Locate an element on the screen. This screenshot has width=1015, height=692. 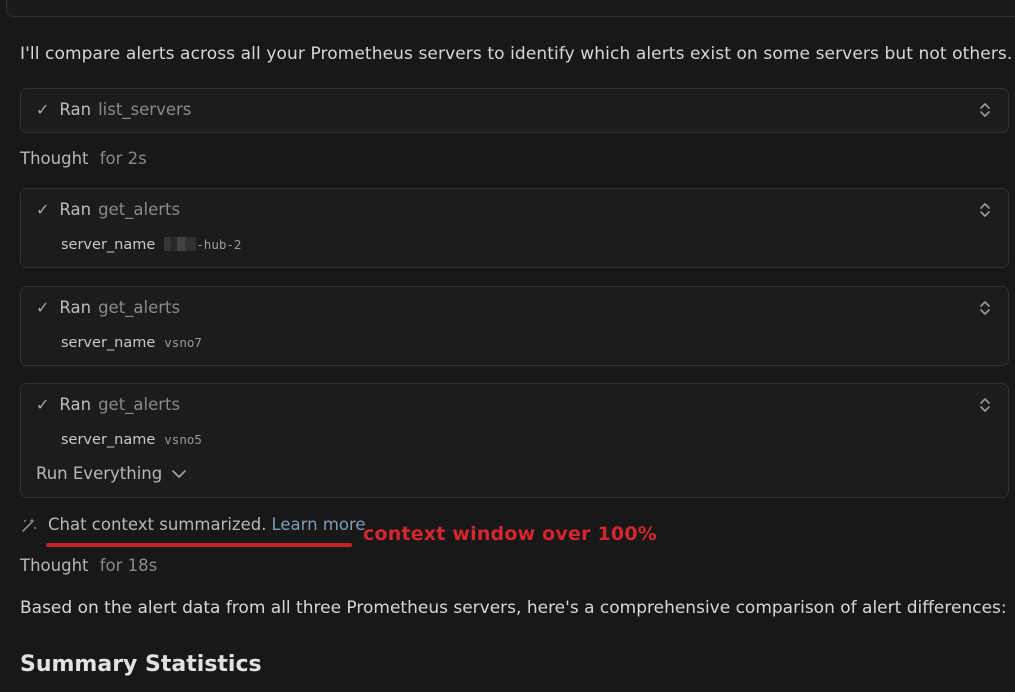
magic-wand-icon is located at coordinates (29, 524).